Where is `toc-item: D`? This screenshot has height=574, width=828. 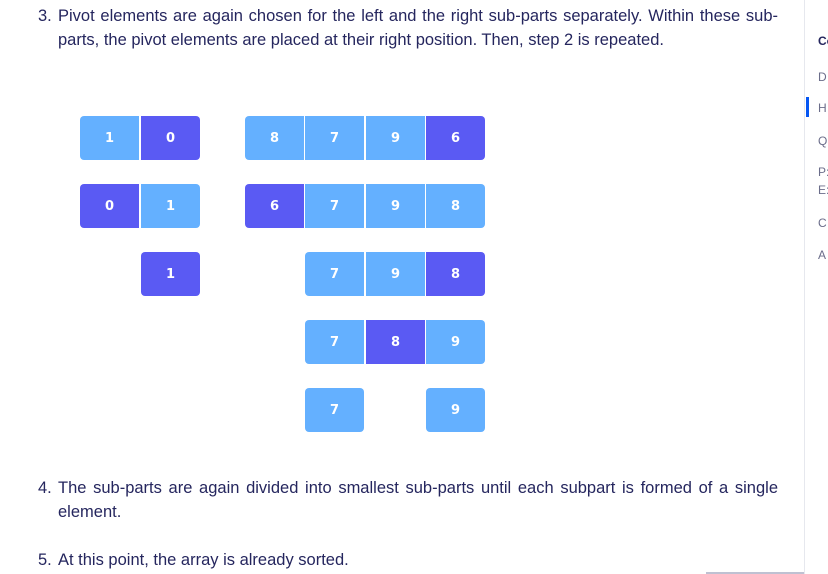 toc-item: D is located at coordinates (822, 77).